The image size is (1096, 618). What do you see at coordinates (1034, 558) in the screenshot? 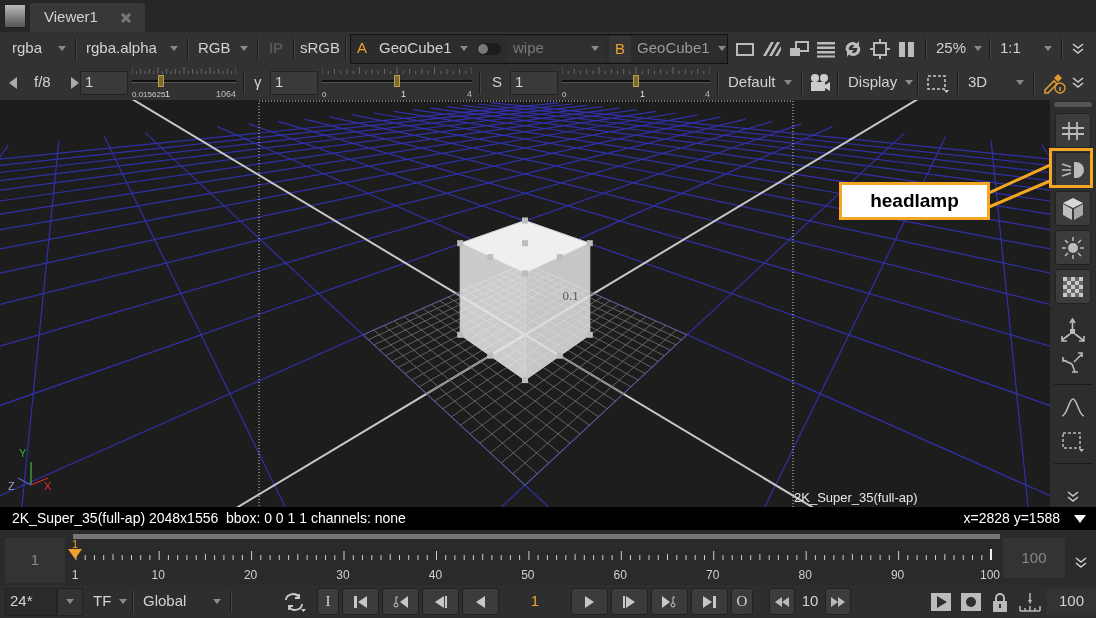
I see `out-frame-field: 100` at bounding box center [1034, 558].